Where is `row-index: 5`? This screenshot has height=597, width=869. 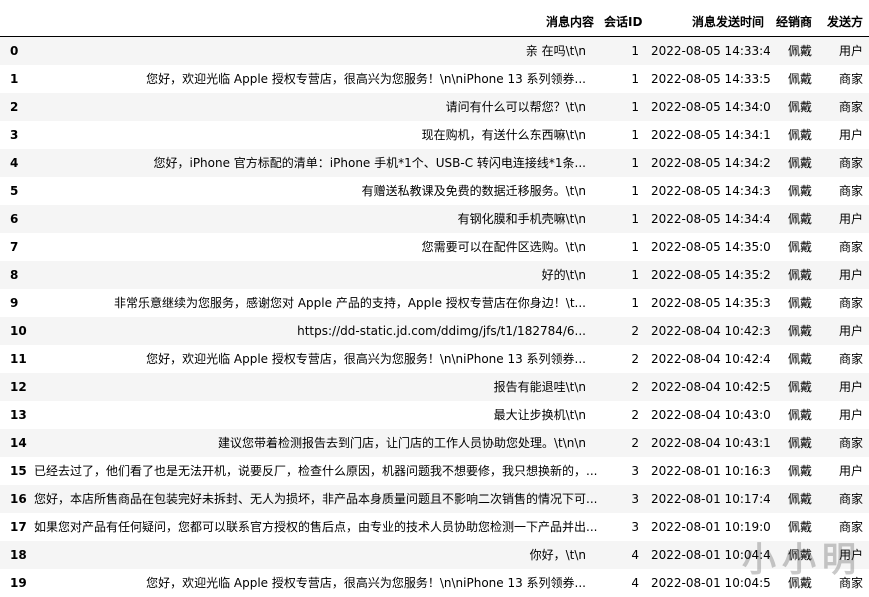
row-index: 5 is located at coordinates (15, 191).